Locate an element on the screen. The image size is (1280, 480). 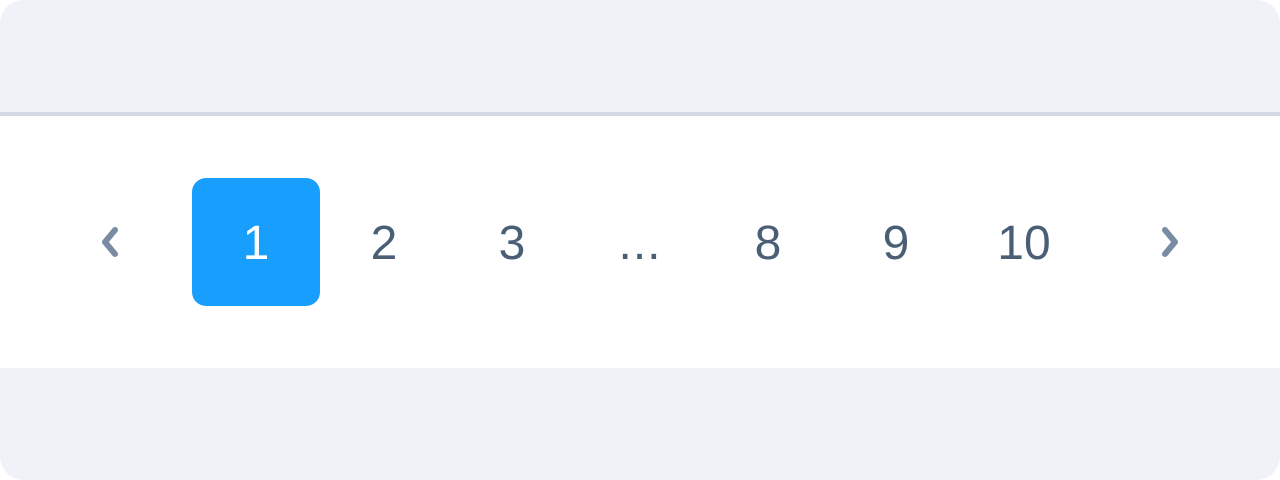
page-8-button: 8 is located at coordinates (768, 242).